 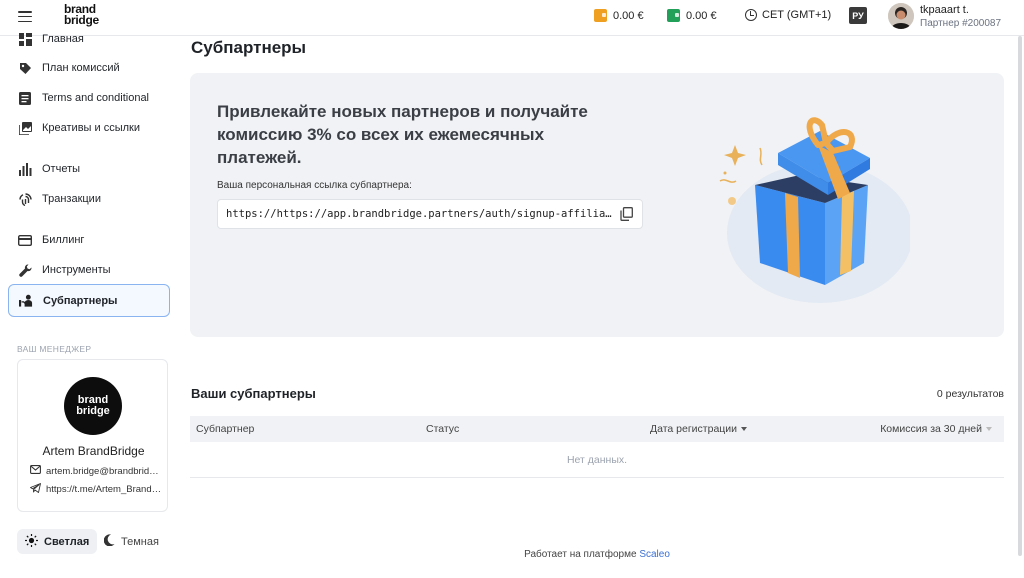 I want to click on sidebar-item-creatives: Креативы и ссылки, so click(x=89, y=128).